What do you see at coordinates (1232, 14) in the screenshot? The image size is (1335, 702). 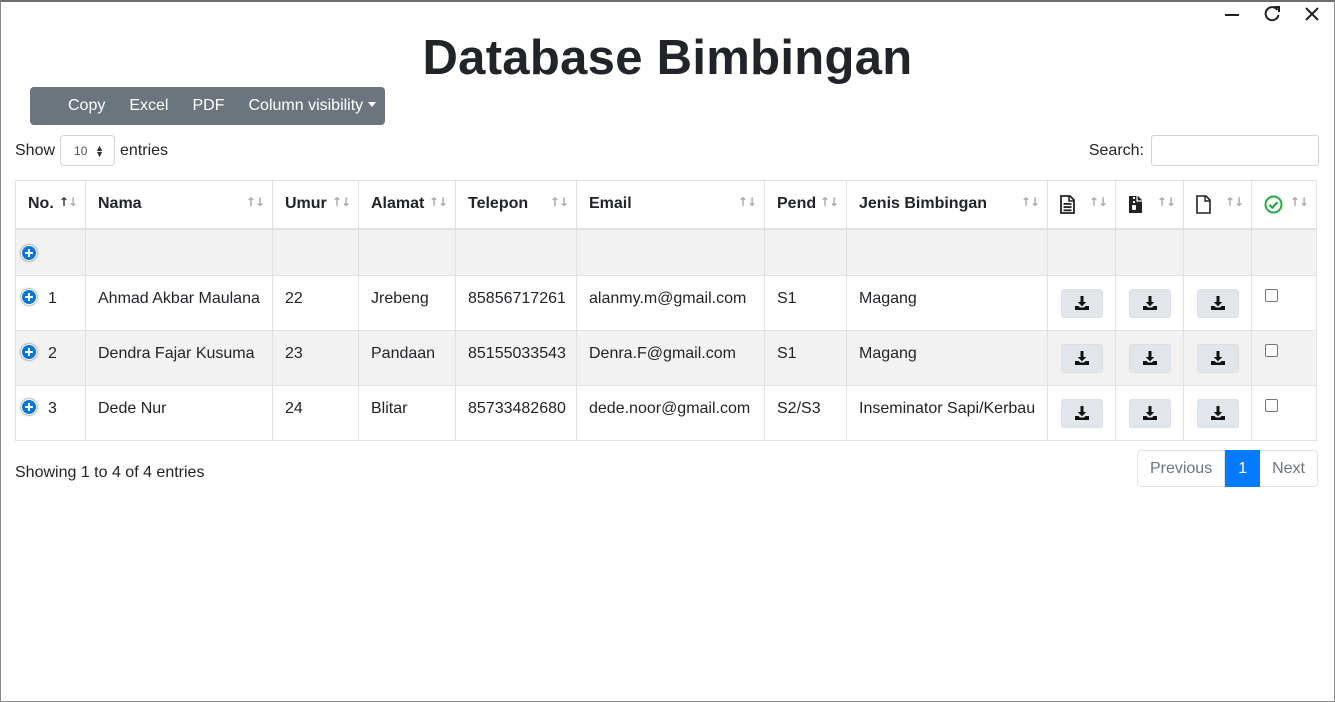 I see `minimize-icon` at bounding box center [1232, 14].